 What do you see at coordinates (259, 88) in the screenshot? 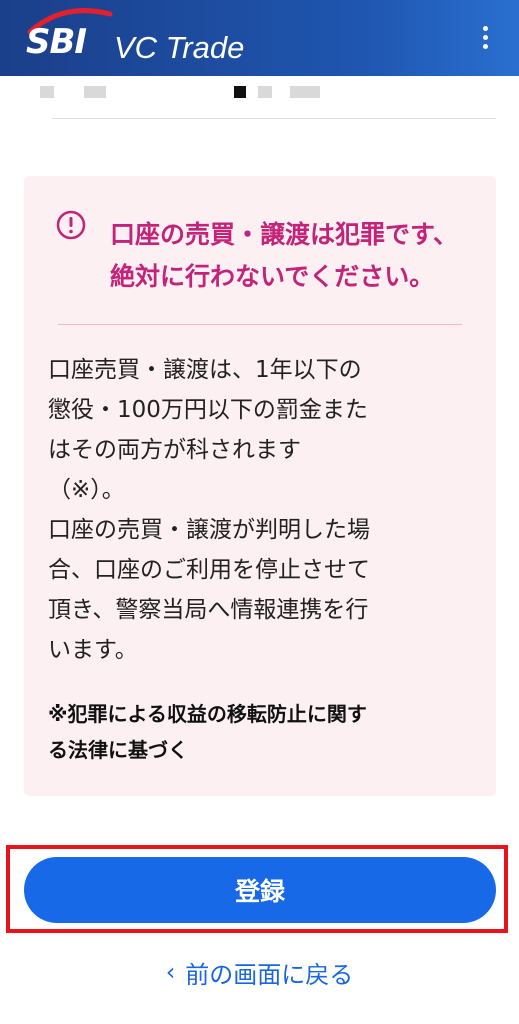
I see `cut-off-content` at bounding box center [259, 88].